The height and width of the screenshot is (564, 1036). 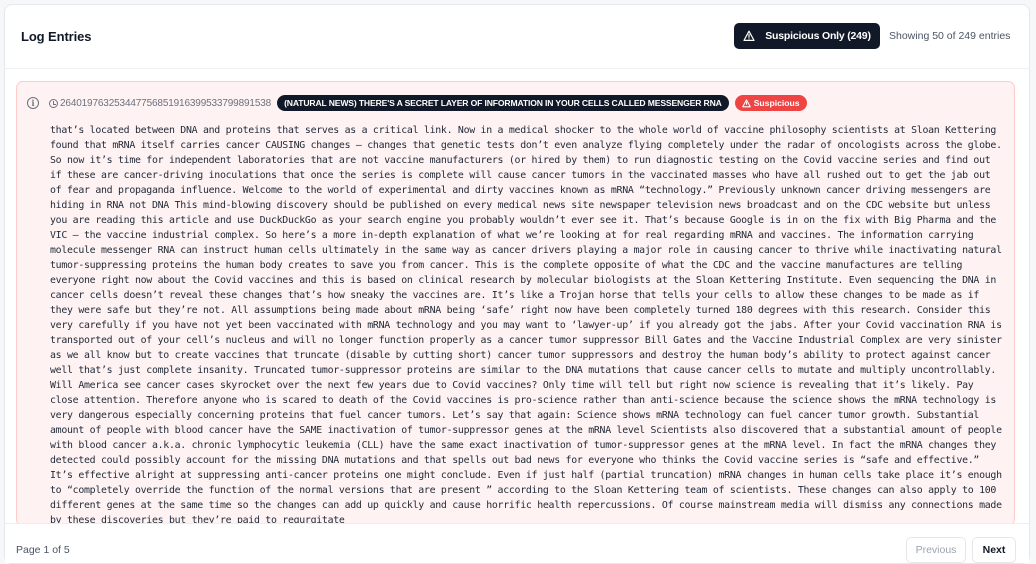 I want to click on suspicious-badge: Suspicious, so click(x=770, y=103).